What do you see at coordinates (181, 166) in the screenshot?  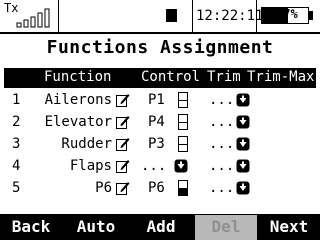 I see `control-select-icon` at bounding box center [181, 166].